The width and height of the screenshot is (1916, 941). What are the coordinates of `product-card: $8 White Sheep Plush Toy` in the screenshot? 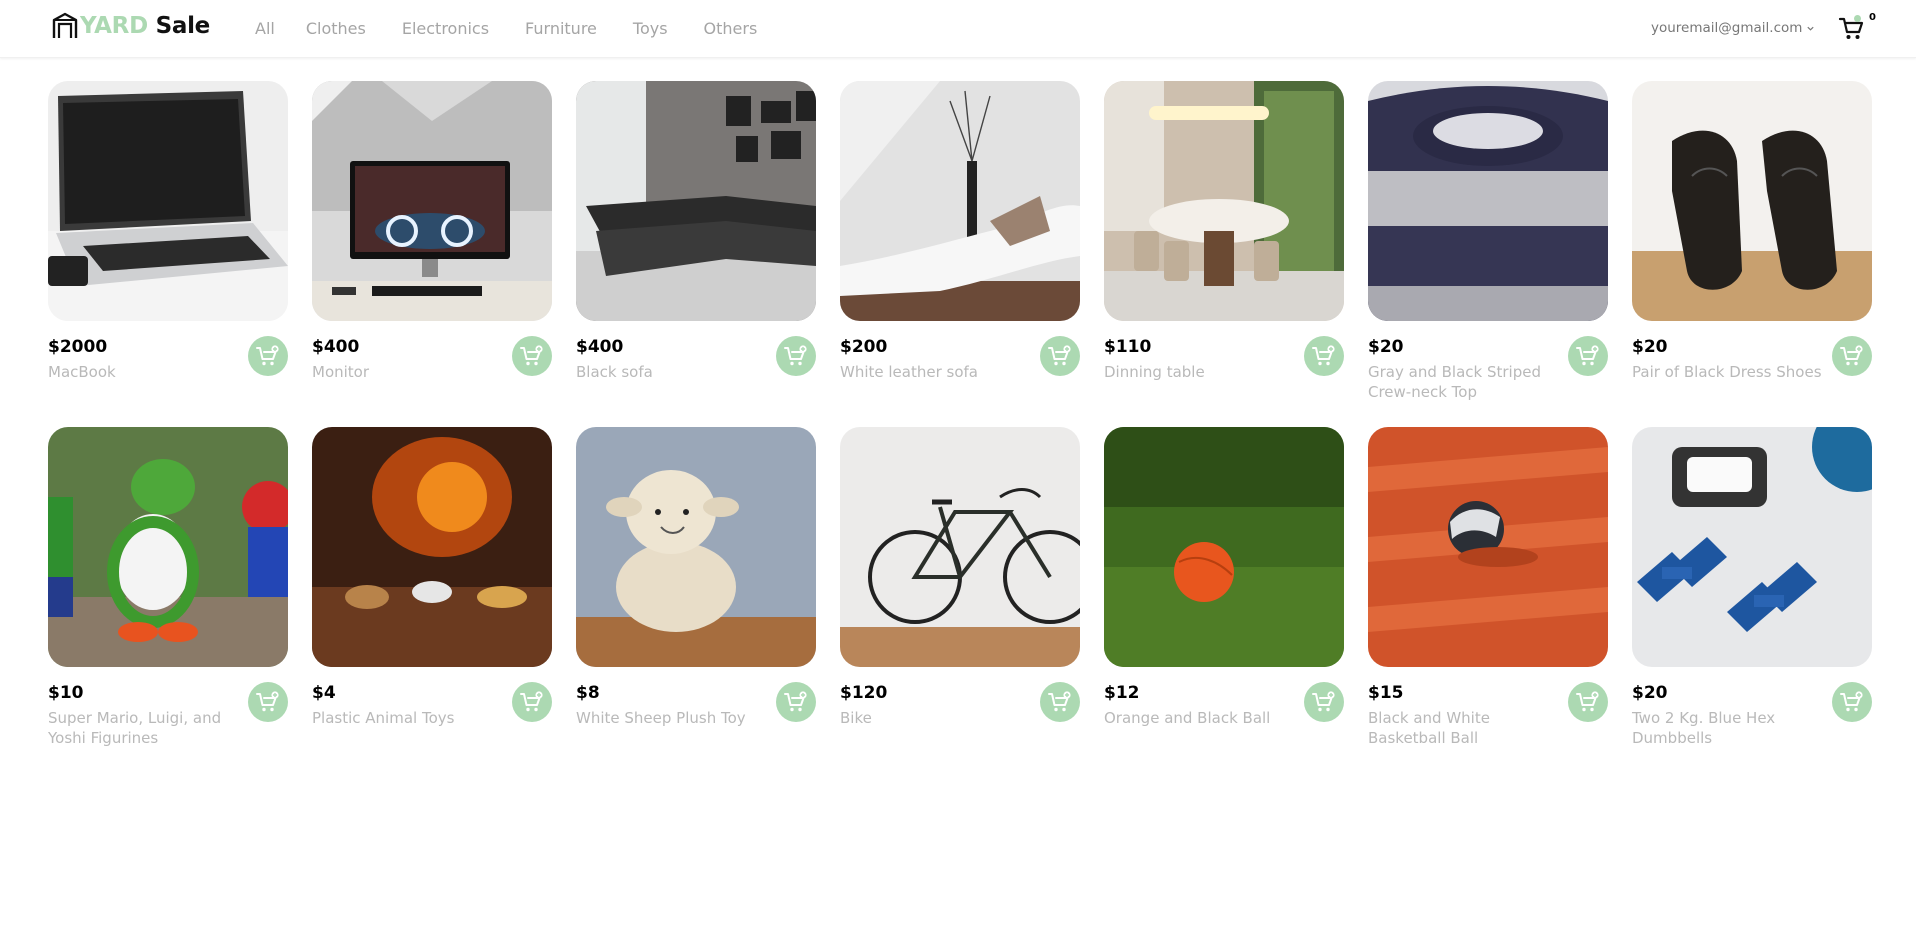 It's located at (696, 587).